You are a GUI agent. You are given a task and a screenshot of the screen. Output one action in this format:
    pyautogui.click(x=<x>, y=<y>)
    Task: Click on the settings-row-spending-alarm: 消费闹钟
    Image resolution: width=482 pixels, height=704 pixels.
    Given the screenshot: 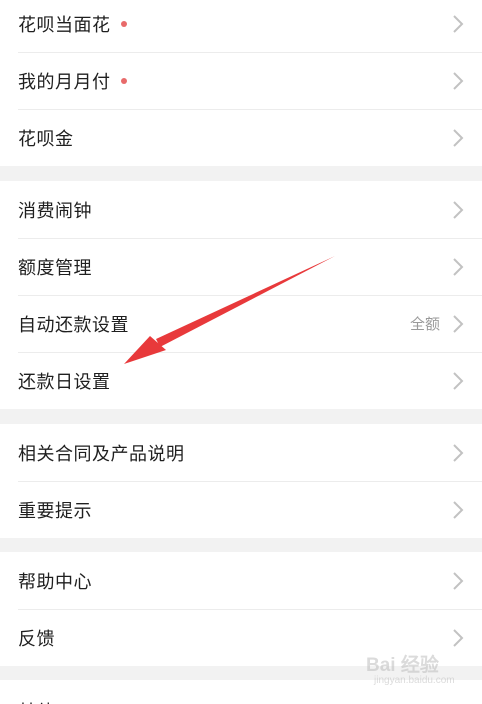 What is the action you would take?
    pyautogui.click(x=241, y=209)
    